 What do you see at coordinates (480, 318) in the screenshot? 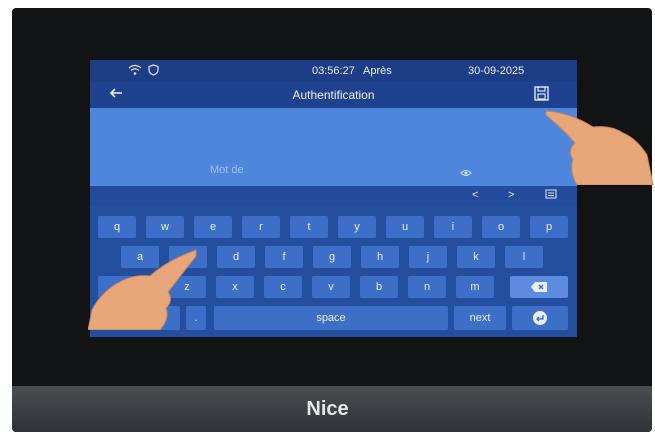
I see `next-key: next` at bounding box center [480, 318].